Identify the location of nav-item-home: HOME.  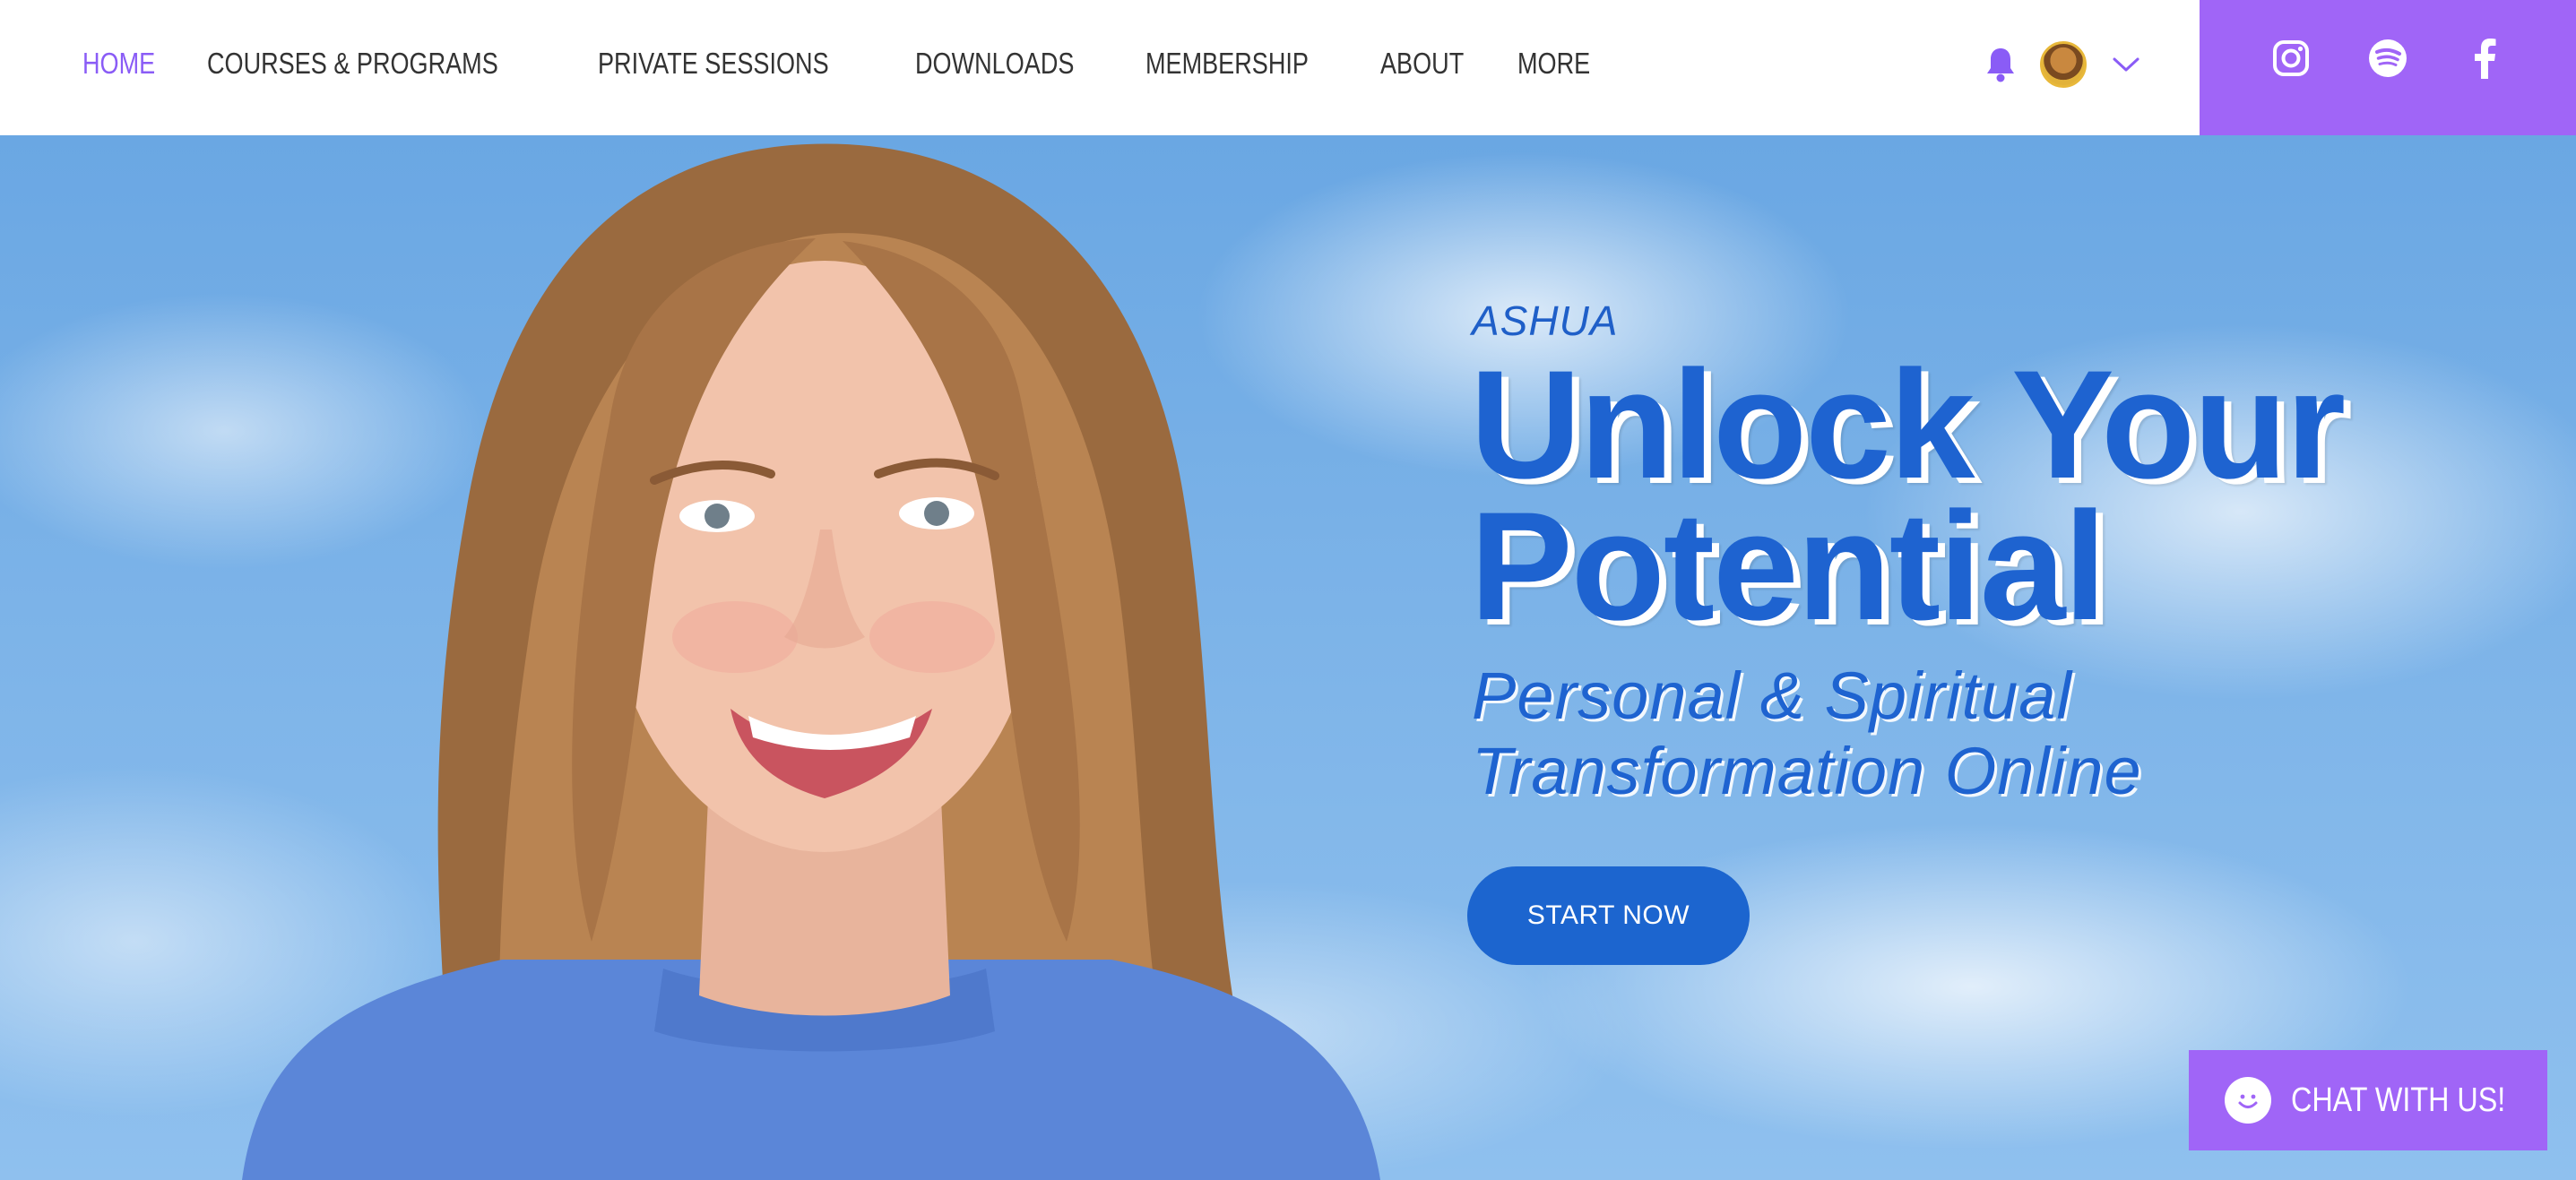
(118, 64).